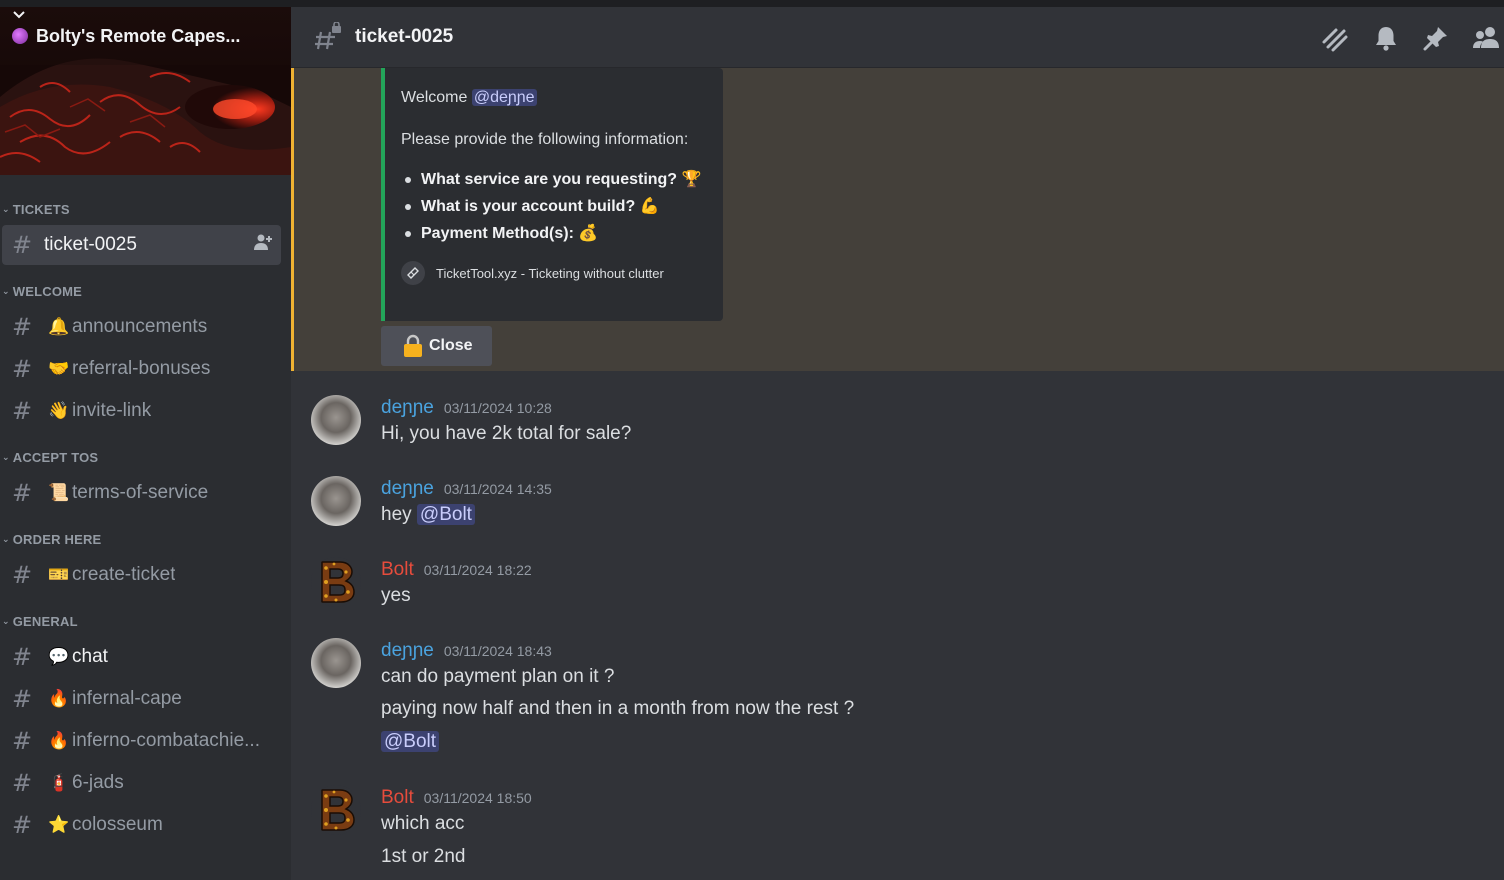 The height and width of the screenshot is (880, 1504). I want to click on title-strip, so click(752, 3).